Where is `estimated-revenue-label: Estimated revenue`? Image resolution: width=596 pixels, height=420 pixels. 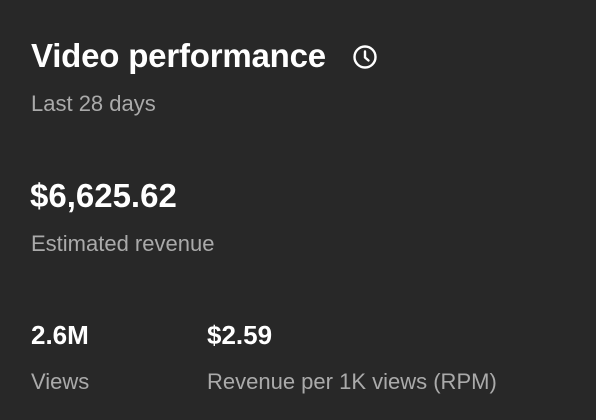
estimated-revenue-label: Estimated revenue is located at coordinates (123, 243).